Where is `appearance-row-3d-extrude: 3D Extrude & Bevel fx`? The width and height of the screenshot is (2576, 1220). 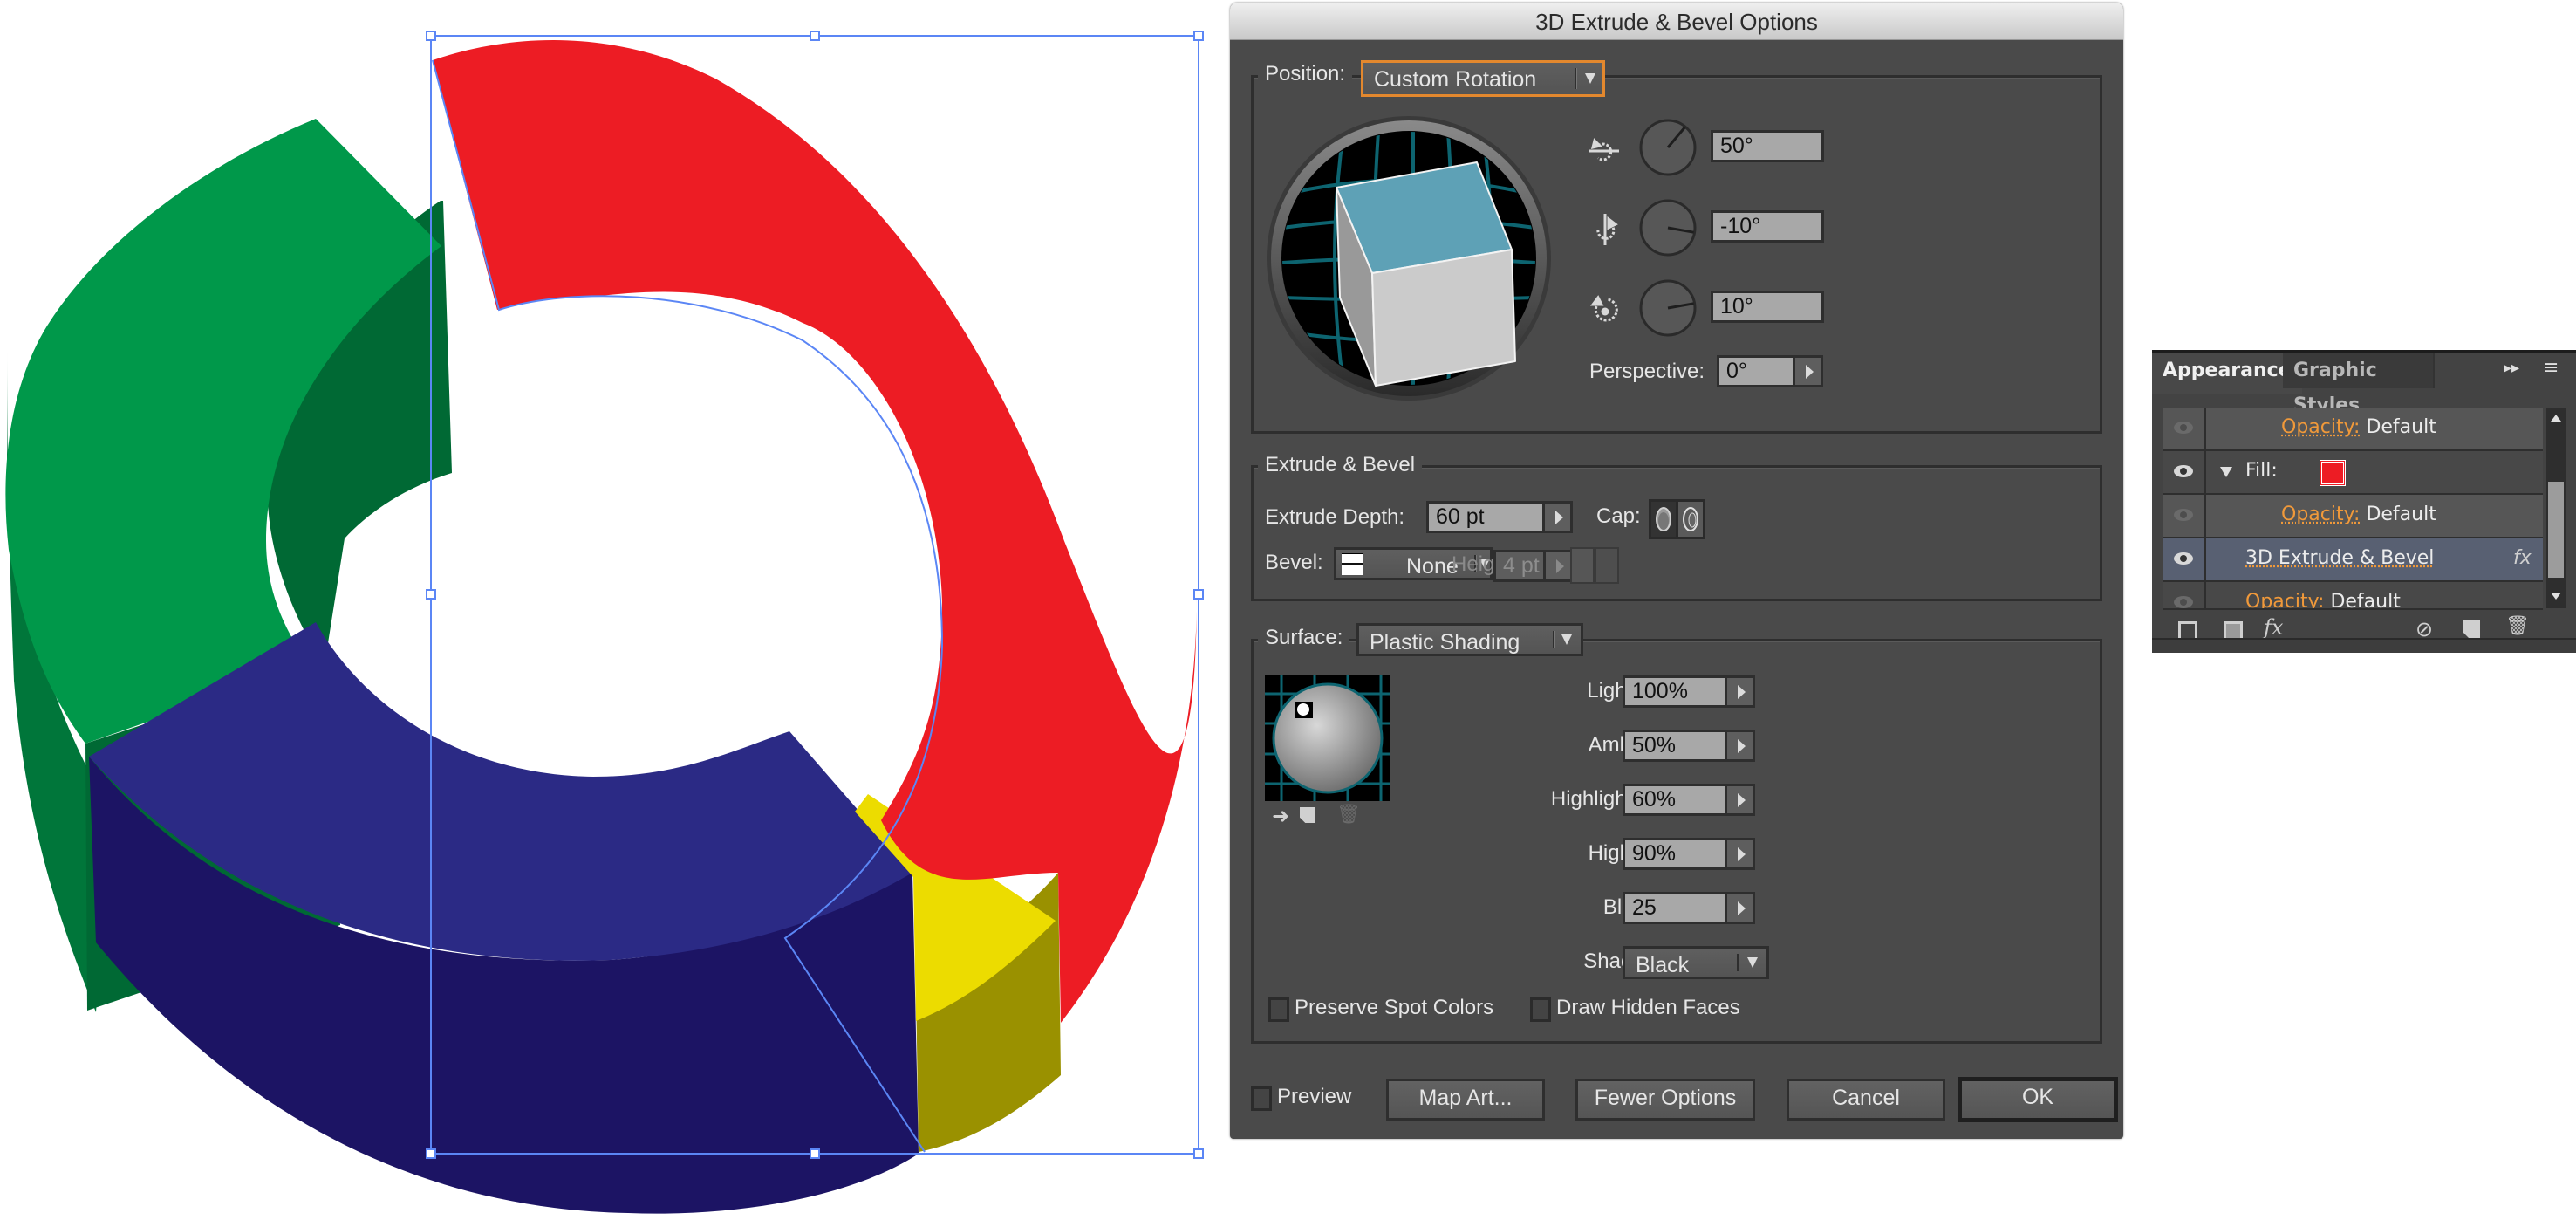
appearance-row-3d-extrude: 3D Extrude & Bevel fx is located at coordinates (2353, 560).